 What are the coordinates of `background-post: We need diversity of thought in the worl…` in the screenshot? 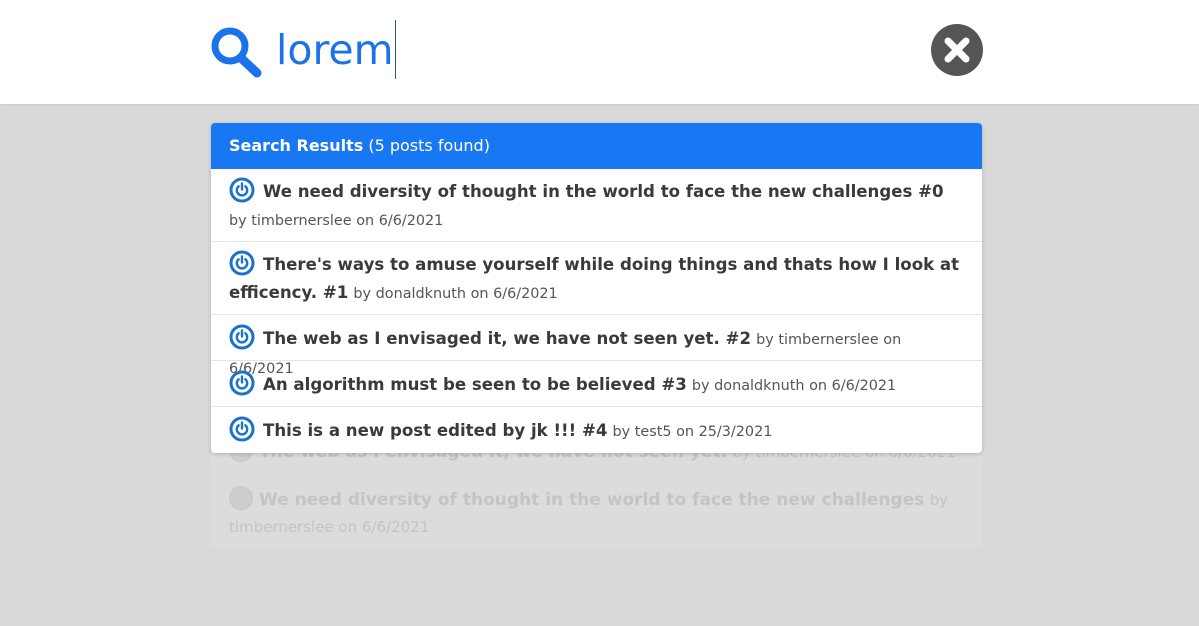 It's located at (596, 513).